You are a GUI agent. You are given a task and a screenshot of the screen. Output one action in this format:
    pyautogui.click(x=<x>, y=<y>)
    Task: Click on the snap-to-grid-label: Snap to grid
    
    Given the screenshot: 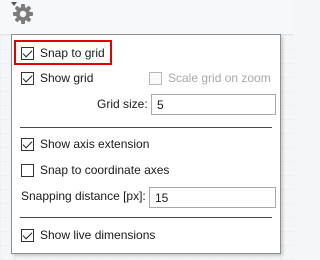 What is the action you would take?
    pyautogui.click(x=72, y=53)
    